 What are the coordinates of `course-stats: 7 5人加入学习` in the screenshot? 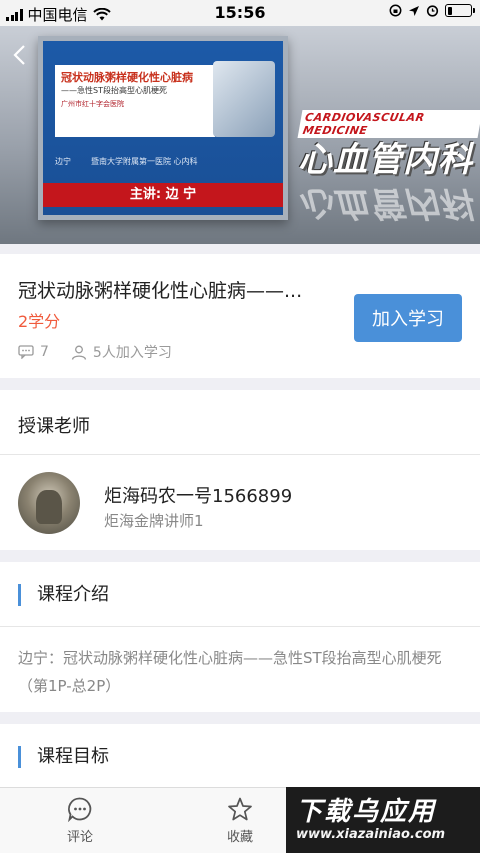 It's located at (95, 352).